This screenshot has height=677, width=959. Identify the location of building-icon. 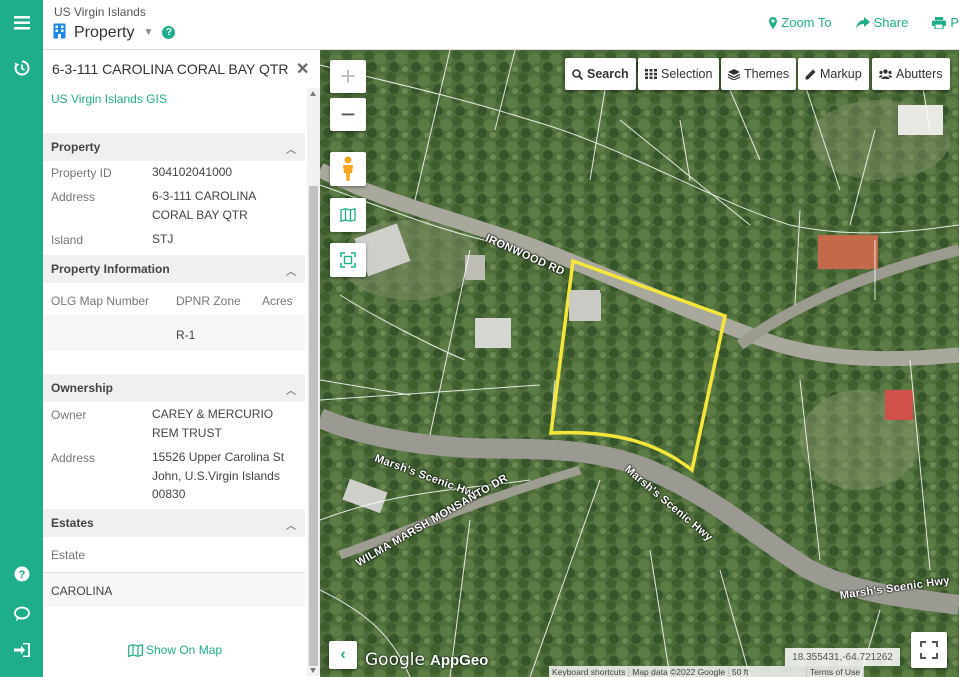
(59, 32).